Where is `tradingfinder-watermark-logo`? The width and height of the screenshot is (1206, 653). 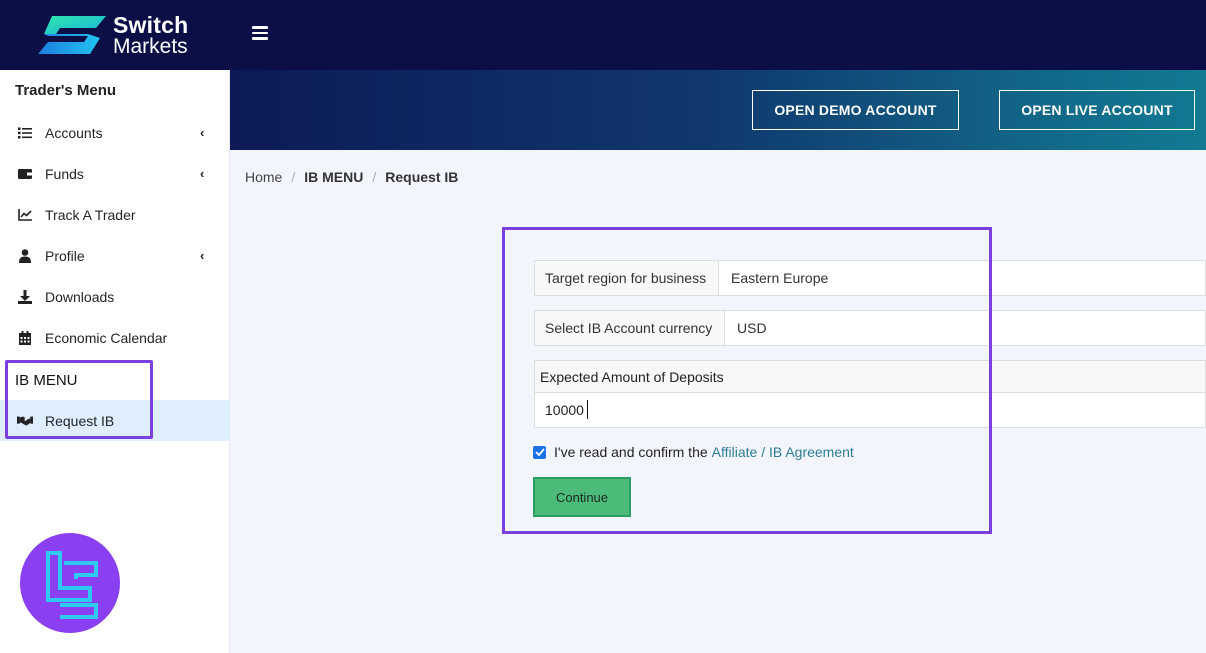
tradingfinder-watermark-logo is located at coordinates (70, 583).